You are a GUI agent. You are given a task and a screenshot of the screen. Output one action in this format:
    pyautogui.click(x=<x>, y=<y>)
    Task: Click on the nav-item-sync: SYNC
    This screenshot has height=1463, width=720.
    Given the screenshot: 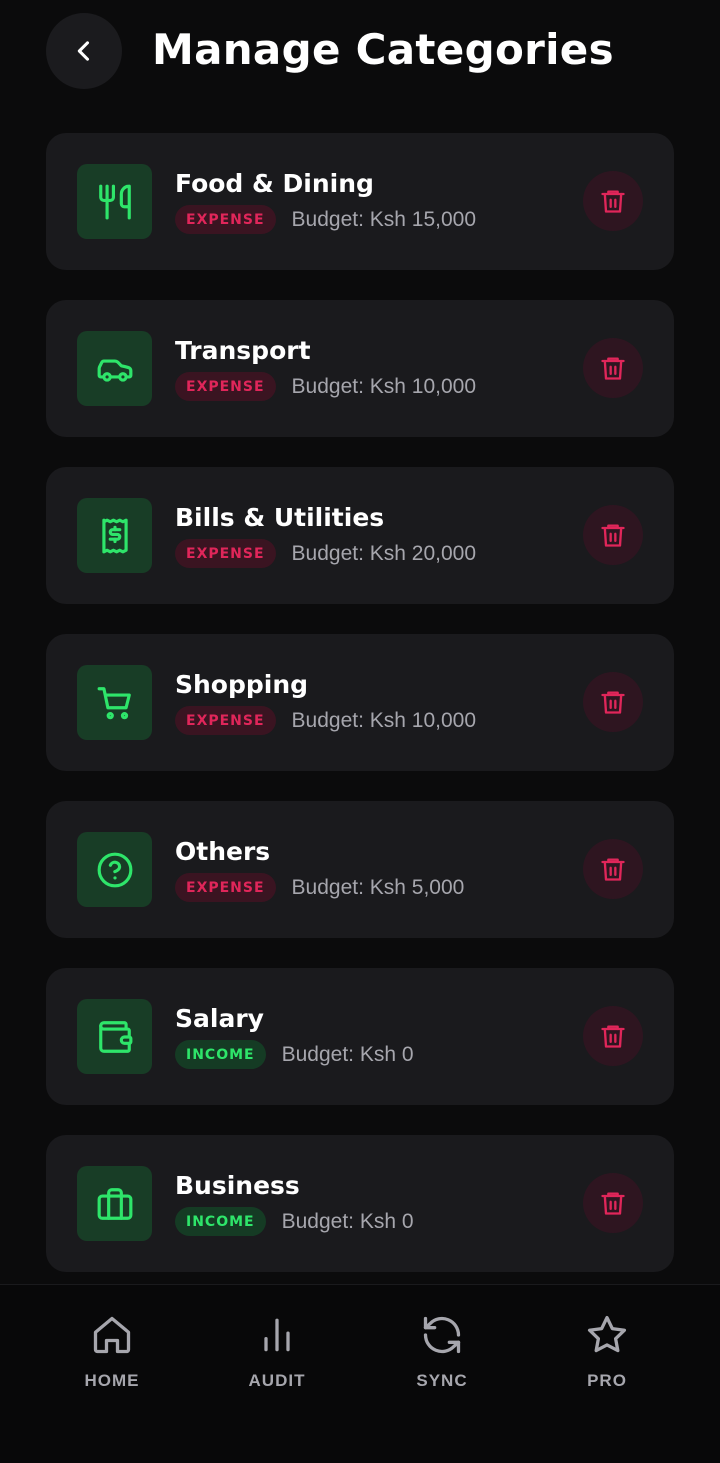 What is the action you would take?
    pyautogui.click(x=442, y=1358)
    